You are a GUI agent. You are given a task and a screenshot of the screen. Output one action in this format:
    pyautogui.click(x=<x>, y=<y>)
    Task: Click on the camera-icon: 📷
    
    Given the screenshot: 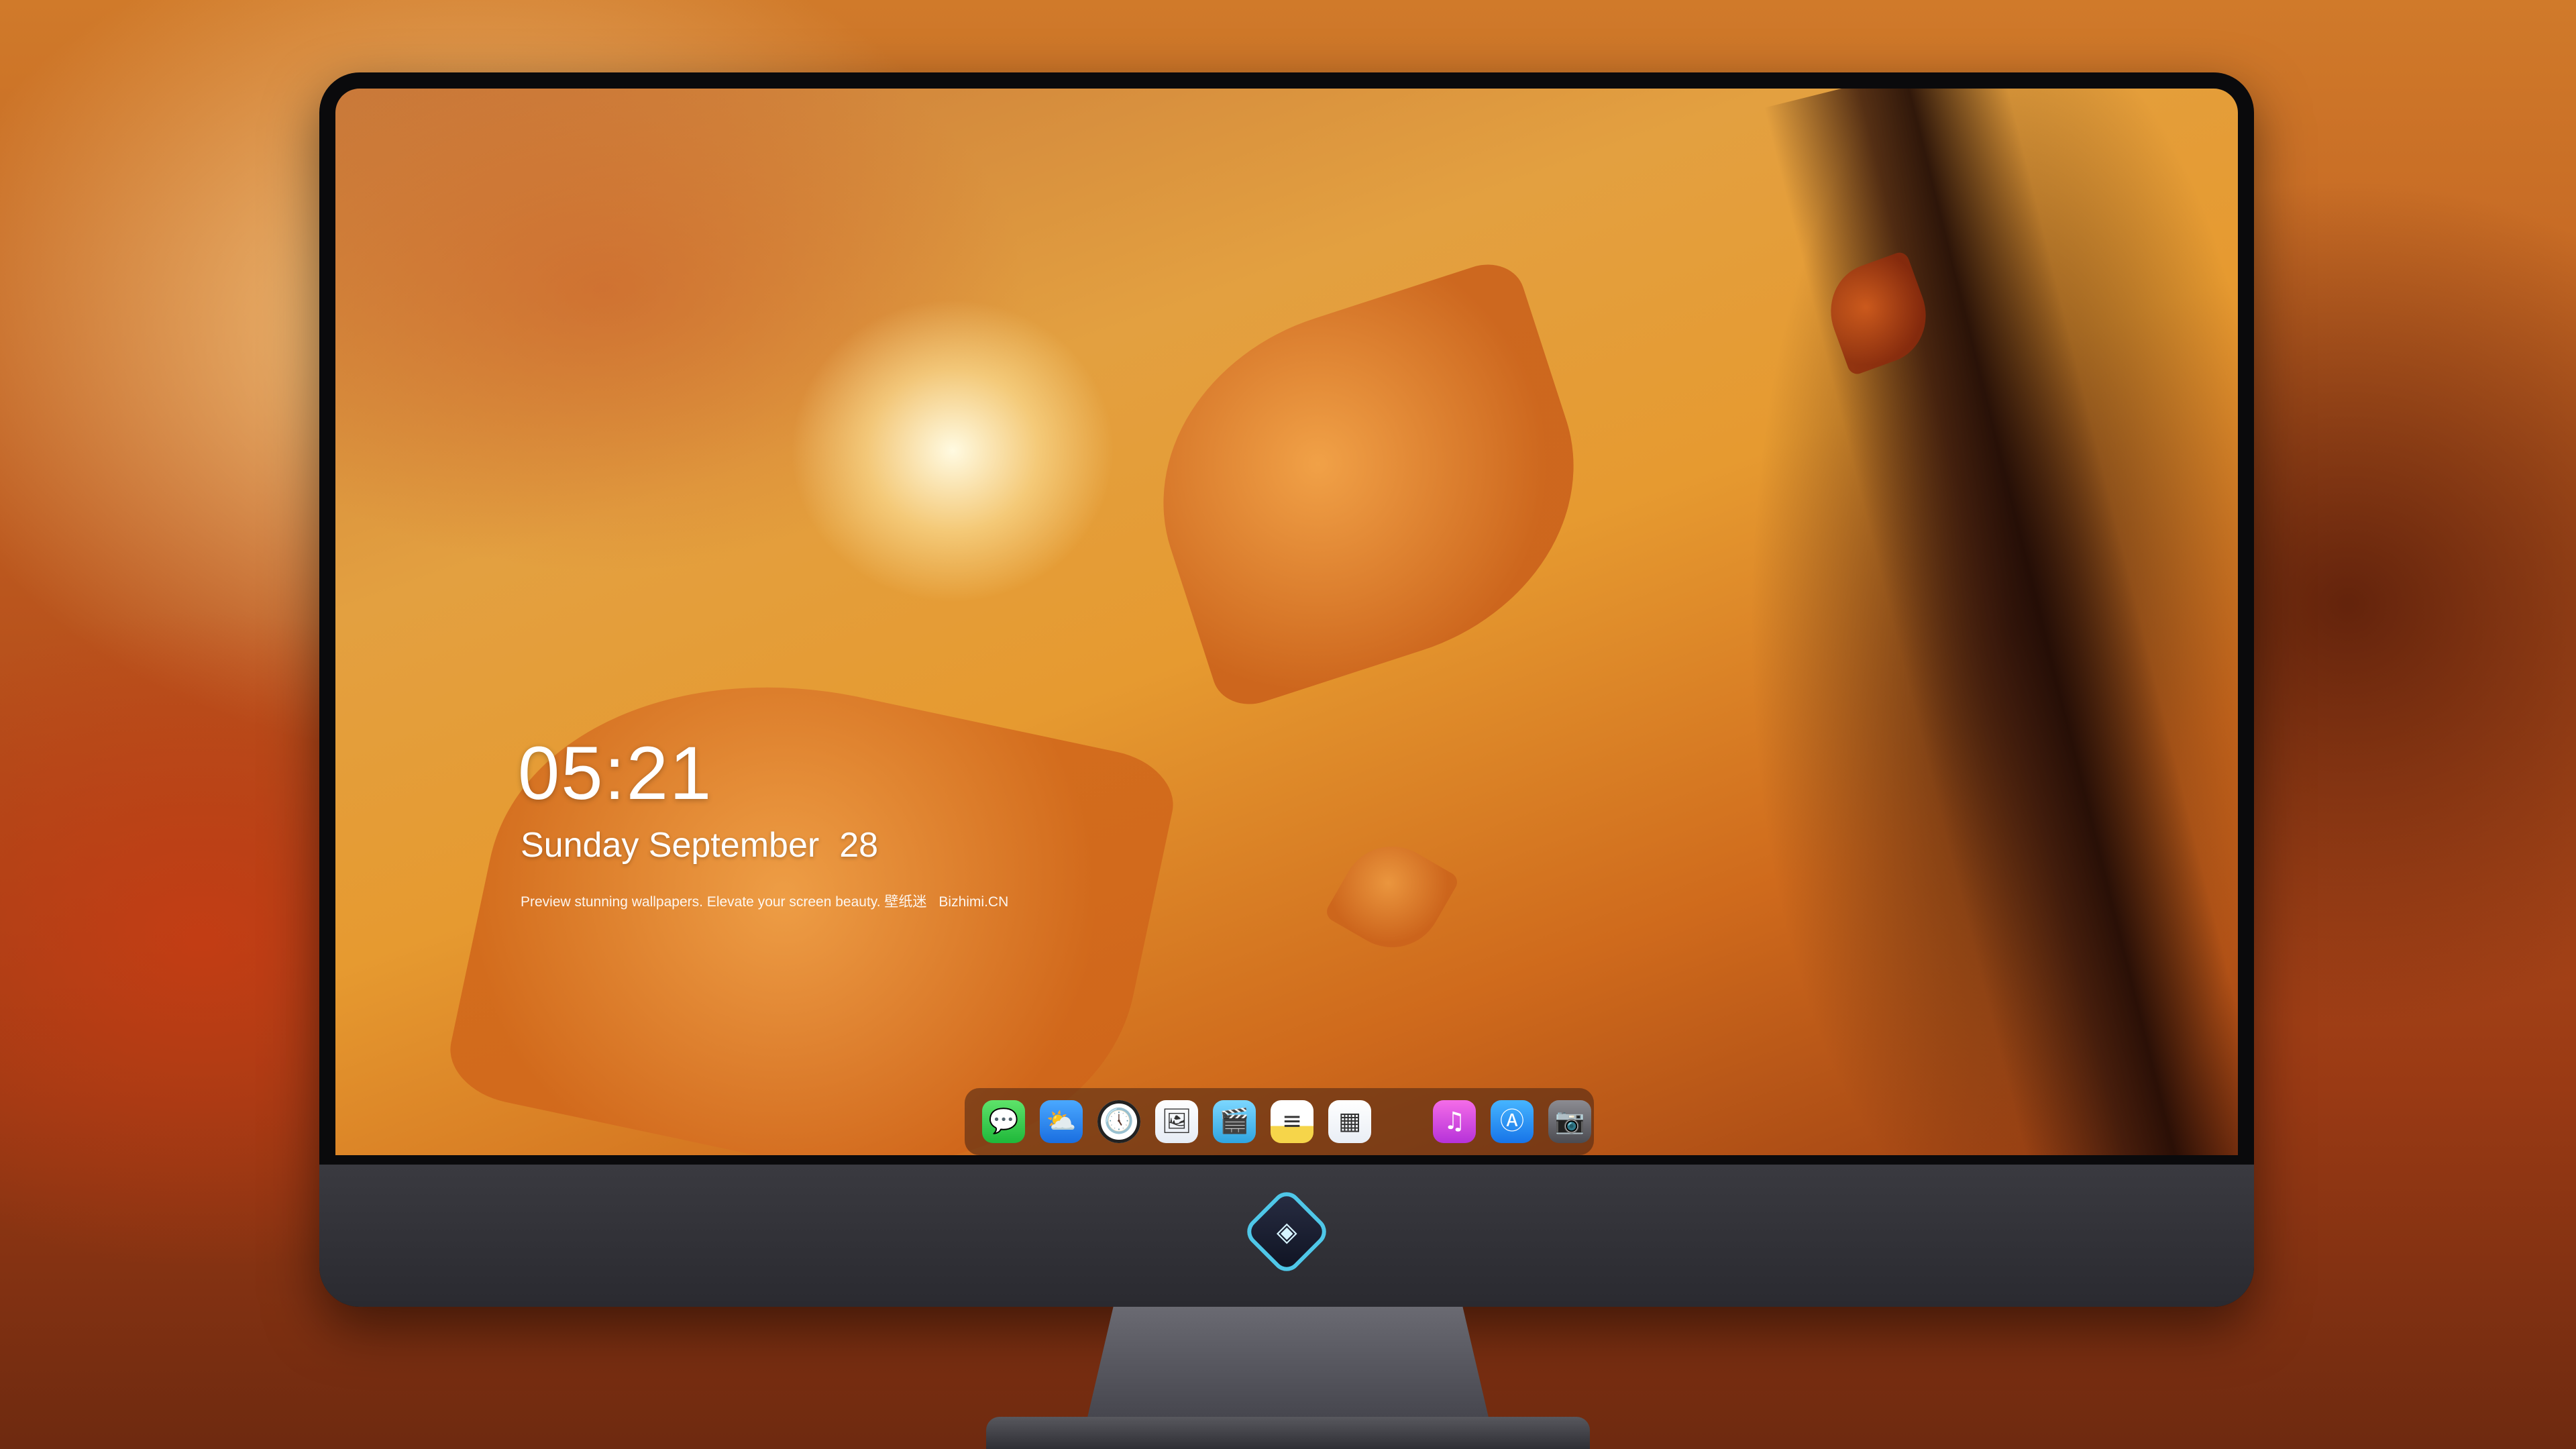 What is the action you would take?
    pyautogui.click(x=1569, y=1121)
    